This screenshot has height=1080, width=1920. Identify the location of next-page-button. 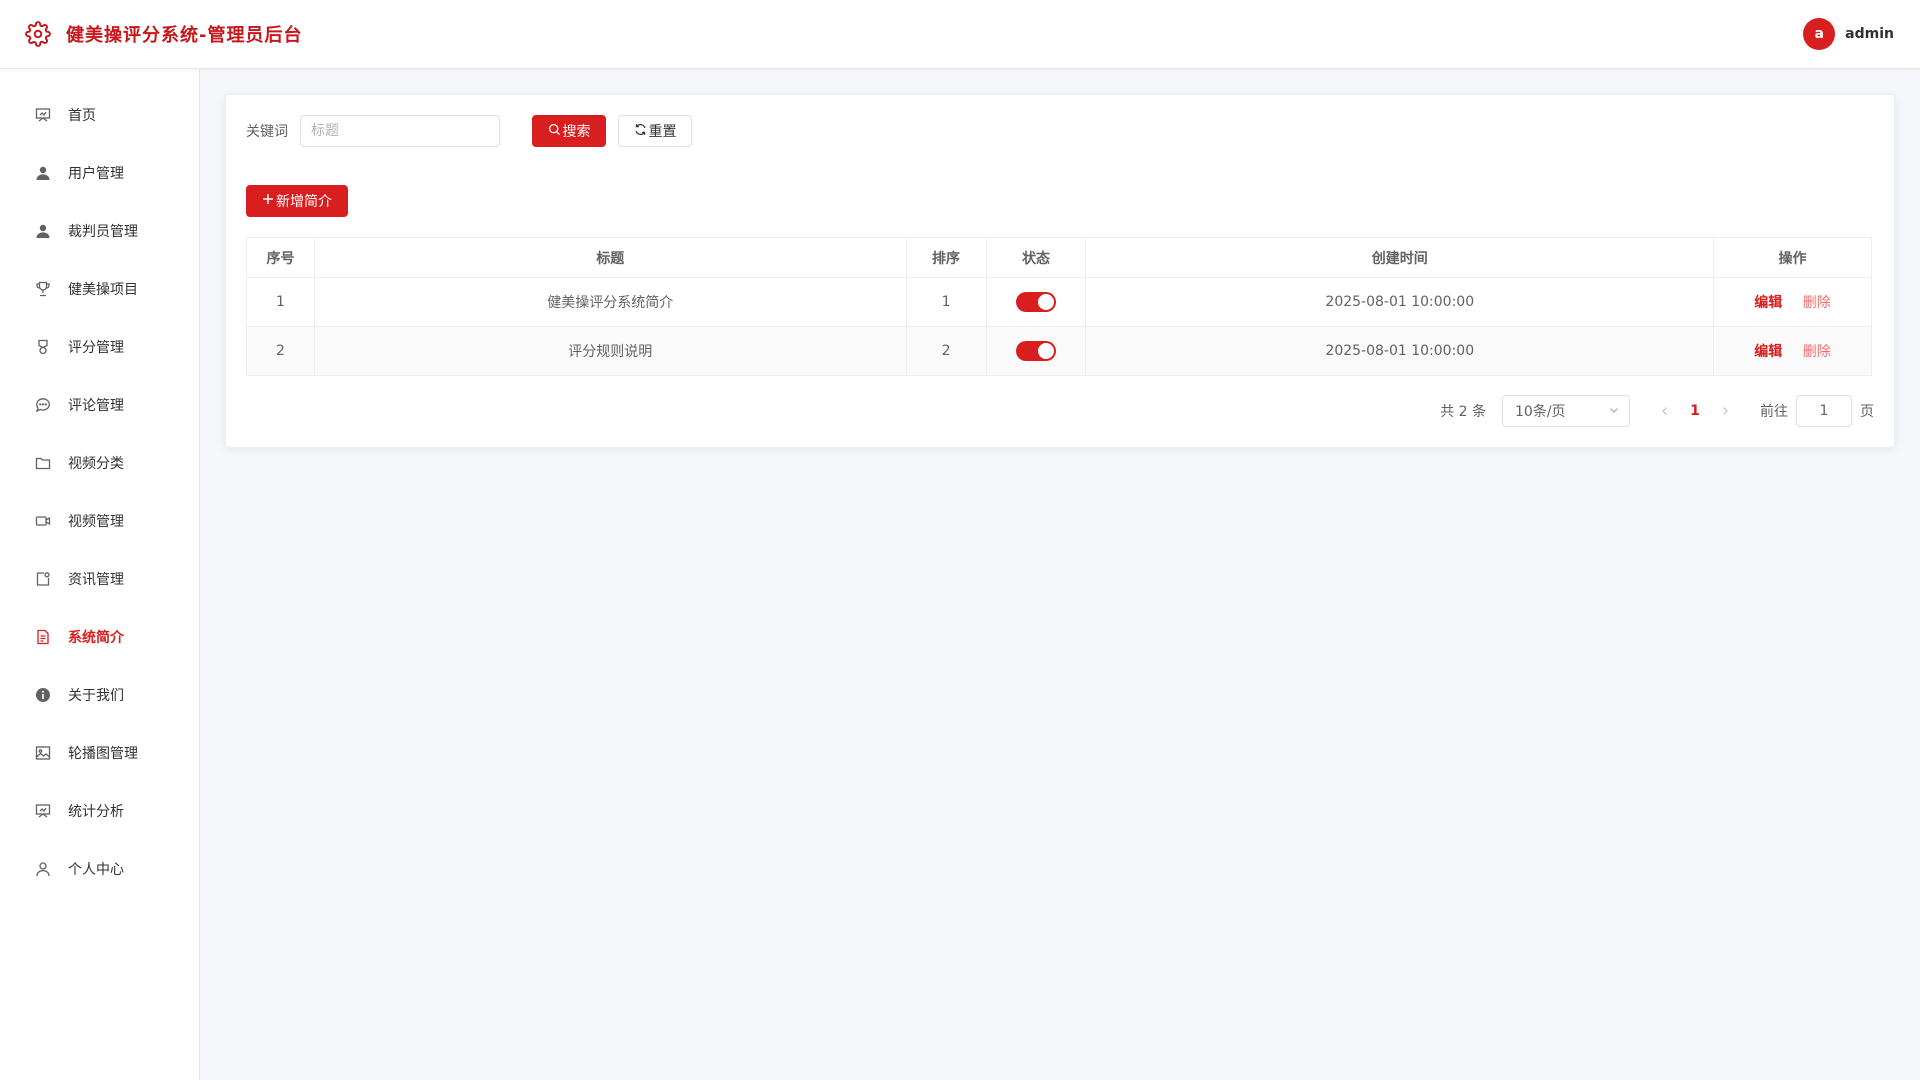
(1725, 411).